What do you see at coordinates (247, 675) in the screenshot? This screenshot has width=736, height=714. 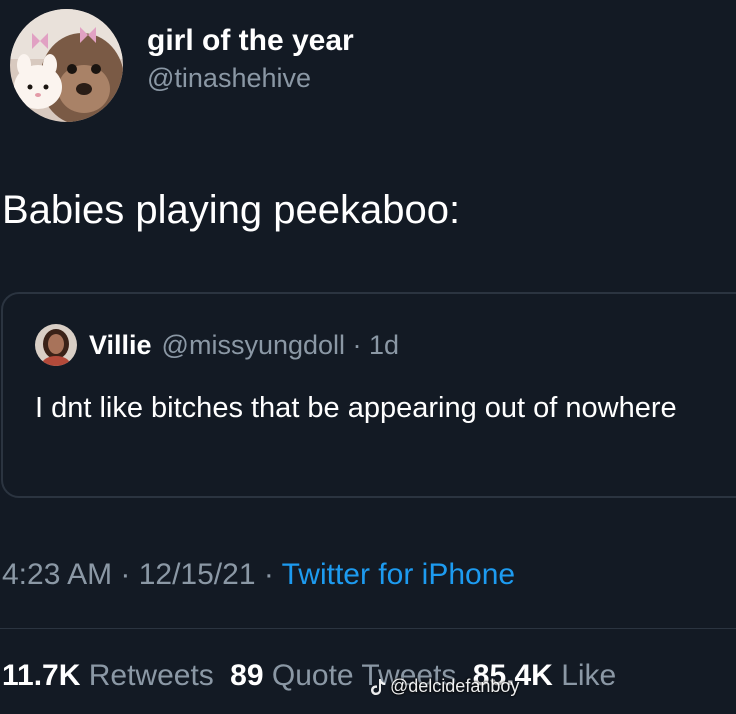 I see `quote-tweets-count: 89` at bounding box center [247, 675].